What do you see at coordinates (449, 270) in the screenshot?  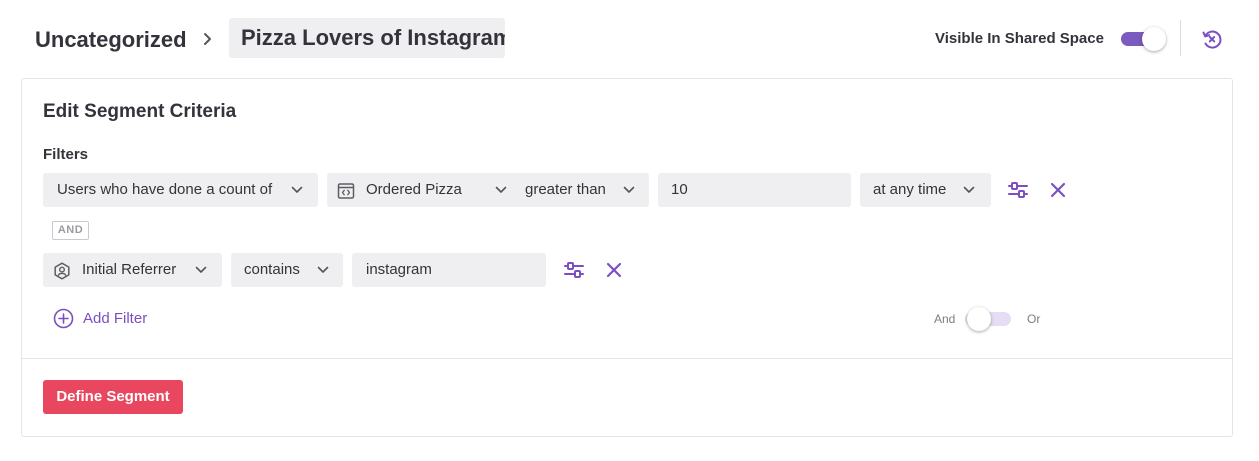 I see `property-value-input: instagram` at bounding box center [449, 270].